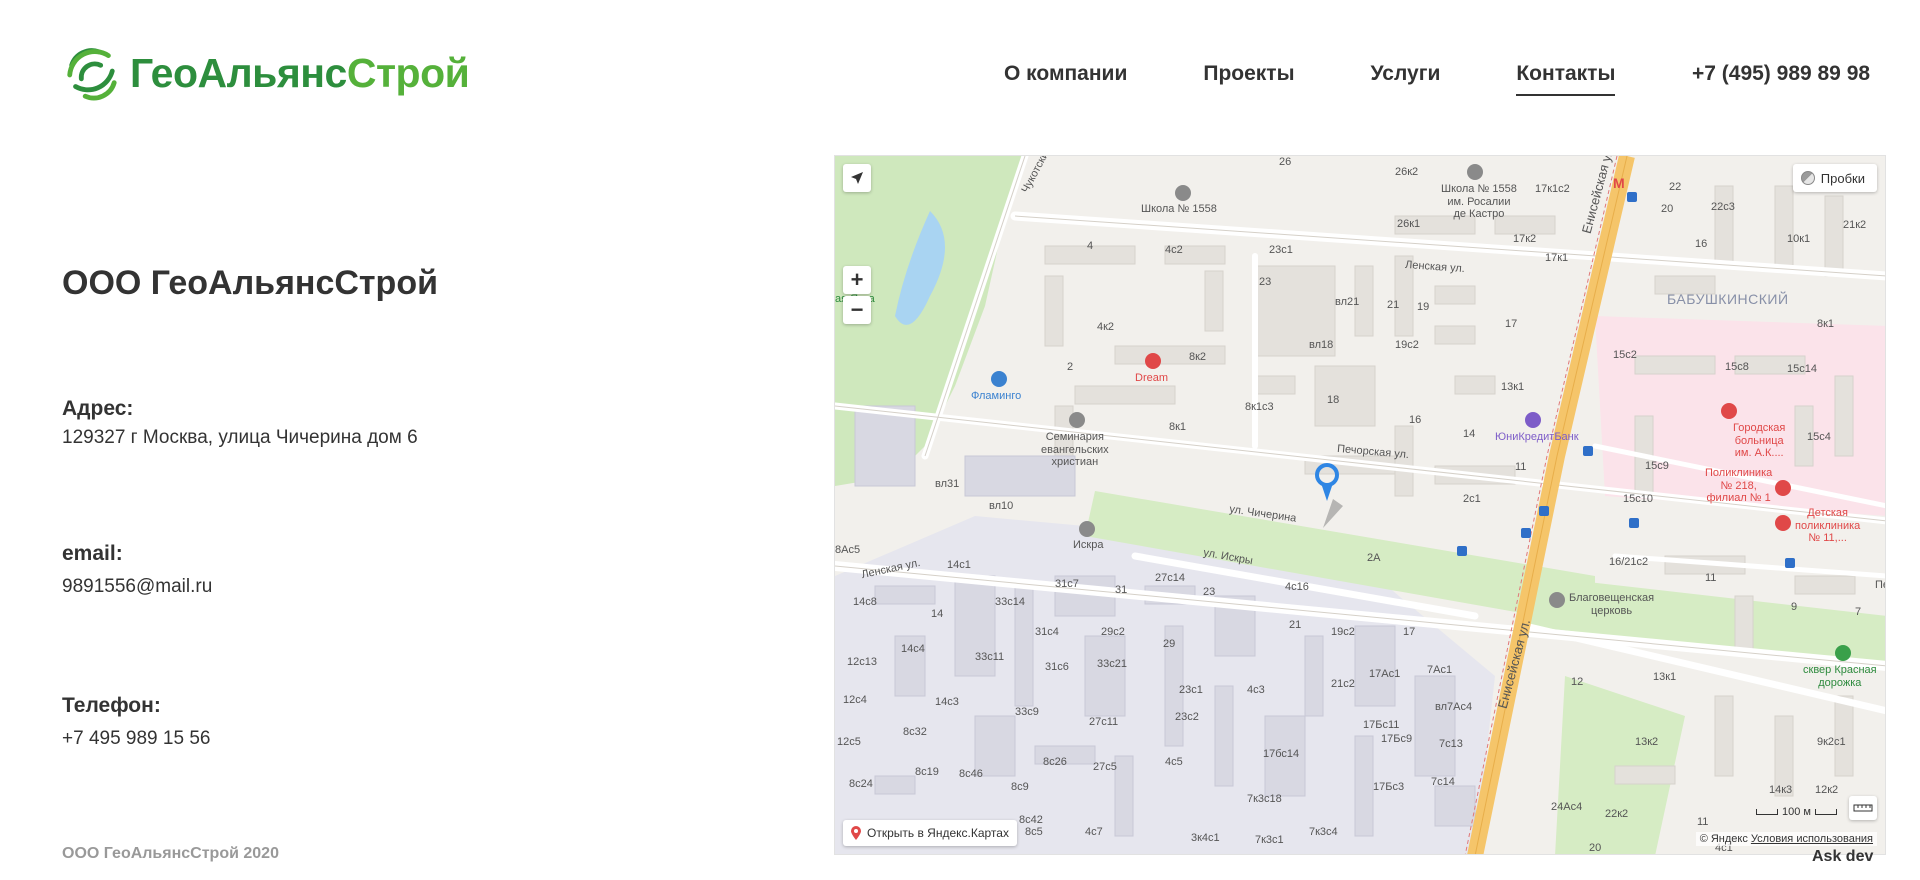 This screenshot has height=880, width=1920. What do you see at coordinates (1552, 189) in the screenshot?
I see `map-label: 17к1с2` at bounding box center [1552, 189].